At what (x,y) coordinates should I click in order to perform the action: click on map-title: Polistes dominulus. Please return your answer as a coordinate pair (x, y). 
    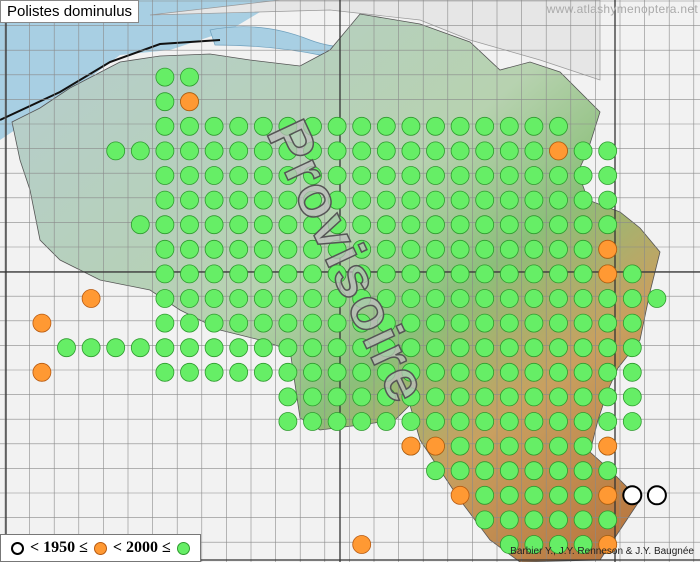
    Looking at the image, I should click on (70, 11).